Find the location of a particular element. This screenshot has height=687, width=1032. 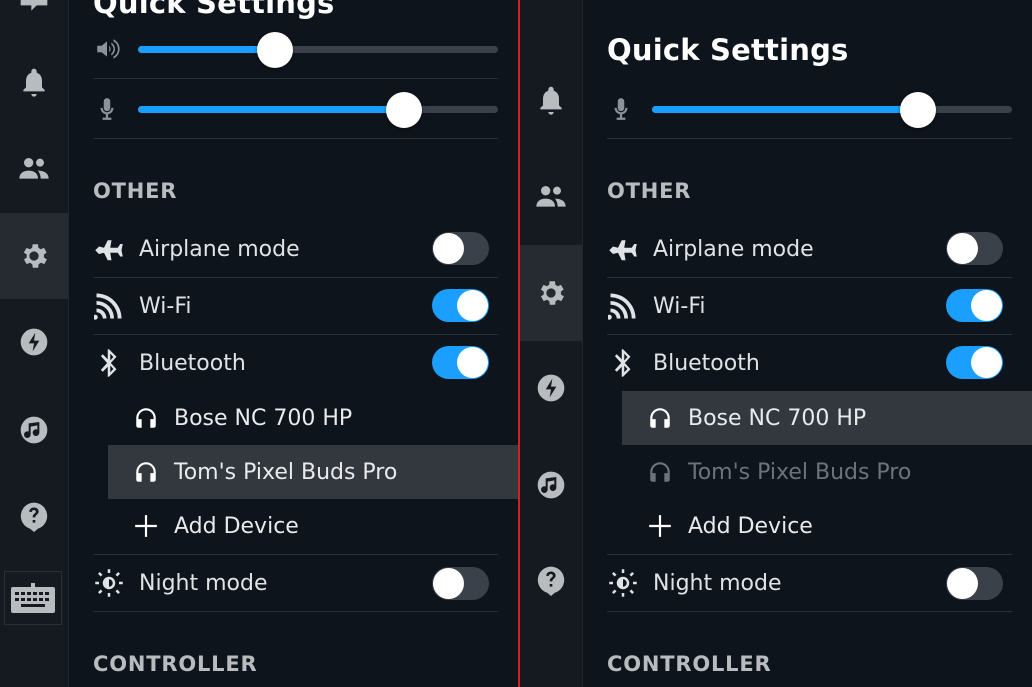

device-item-selected: Tom's Pixel Buds Pro is located at coordinates (313, 472).